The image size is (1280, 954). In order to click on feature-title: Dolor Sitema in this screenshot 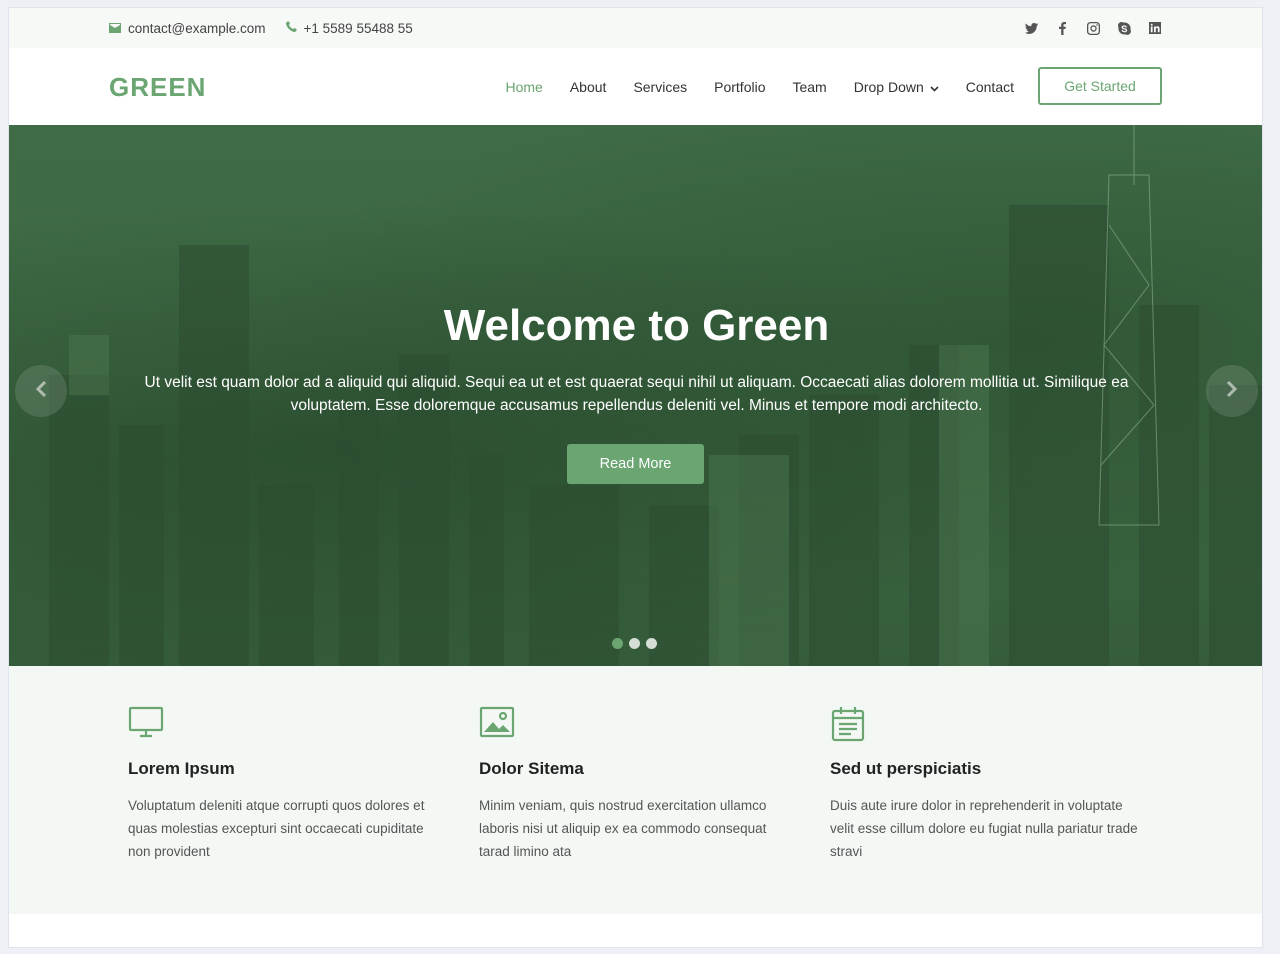, I will do `click(531, 768)`.